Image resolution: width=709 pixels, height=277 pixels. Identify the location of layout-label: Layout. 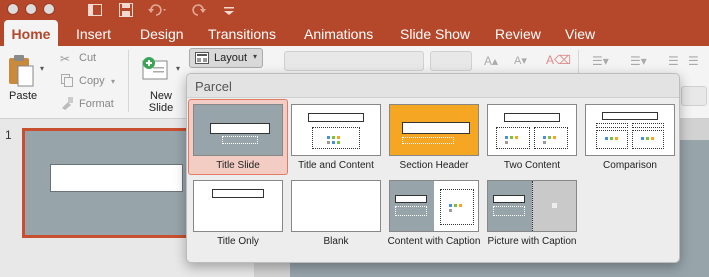
(231, 58).